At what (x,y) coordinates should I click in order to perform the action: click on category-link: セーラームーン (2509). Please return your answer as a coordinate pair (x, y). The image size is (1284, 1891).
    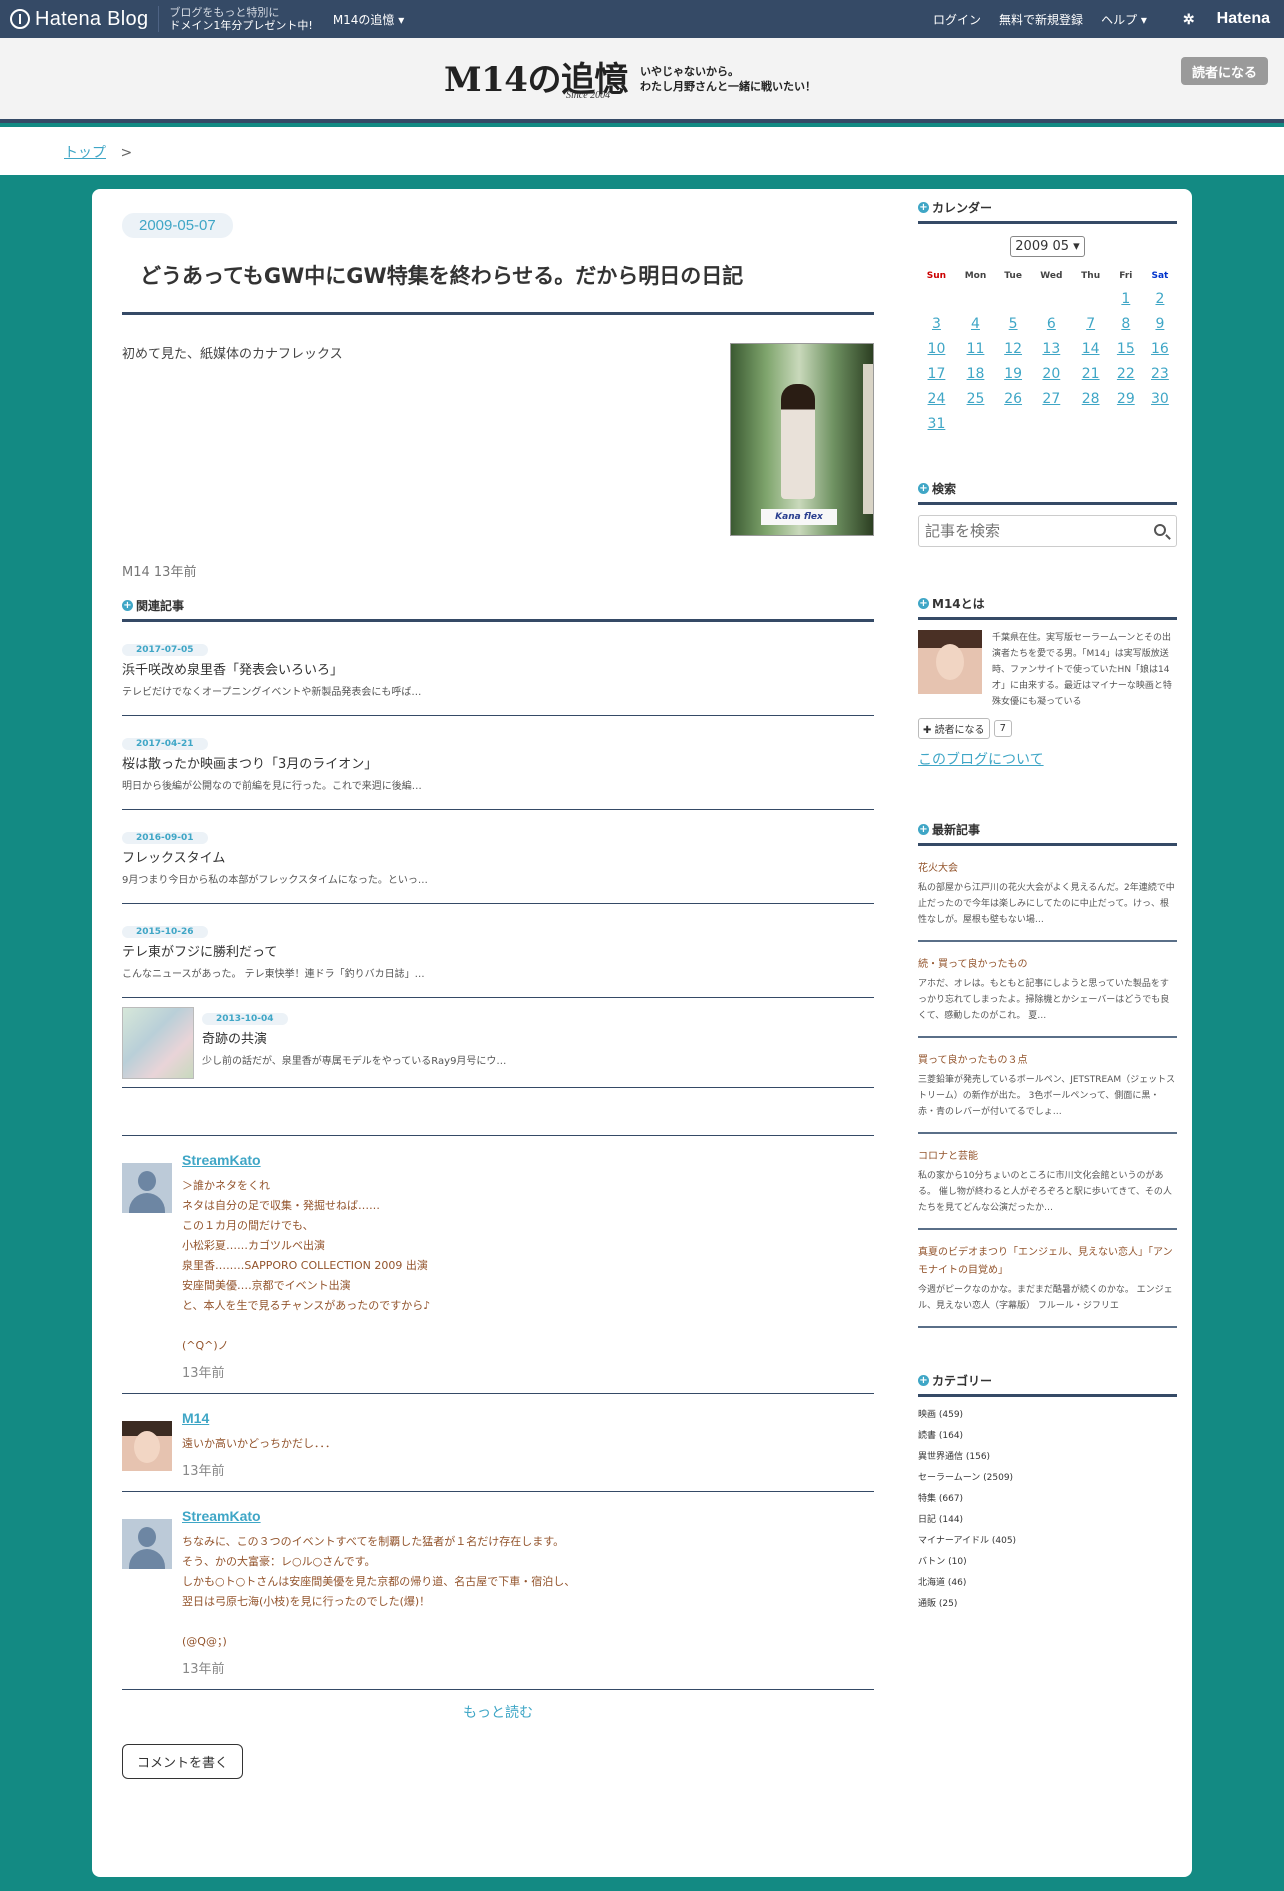
    Looking at the image, I should click on (1047, 1480).